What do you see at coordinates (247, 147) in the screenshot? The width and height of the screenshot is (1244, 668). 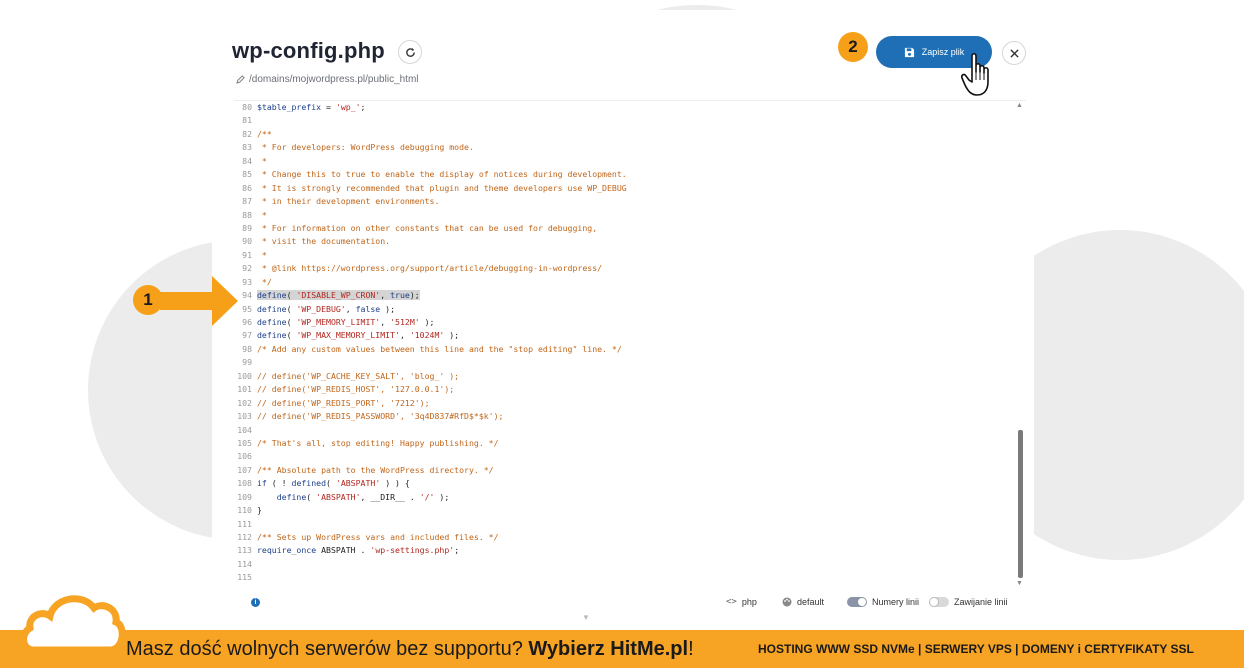 I see `line-number: 83` at bounding box center [247, 147].